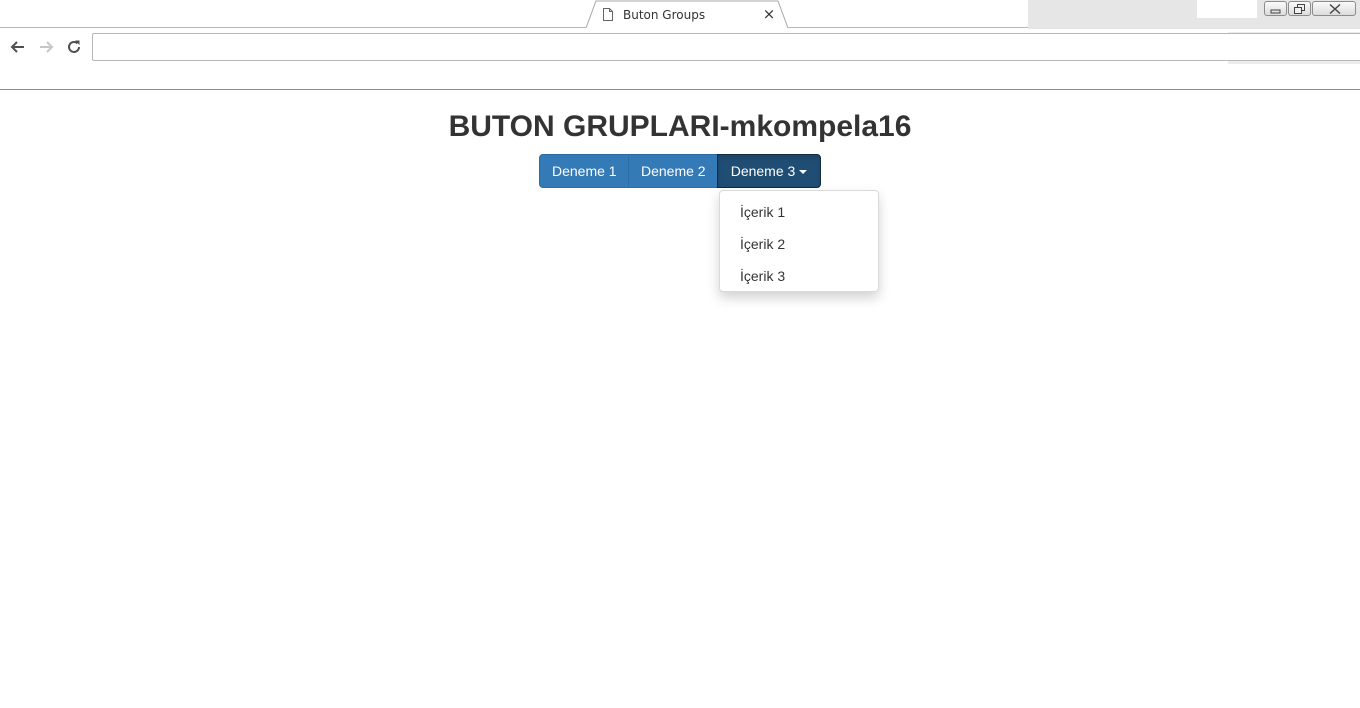  I want to click on back-button, so click(18, 47).